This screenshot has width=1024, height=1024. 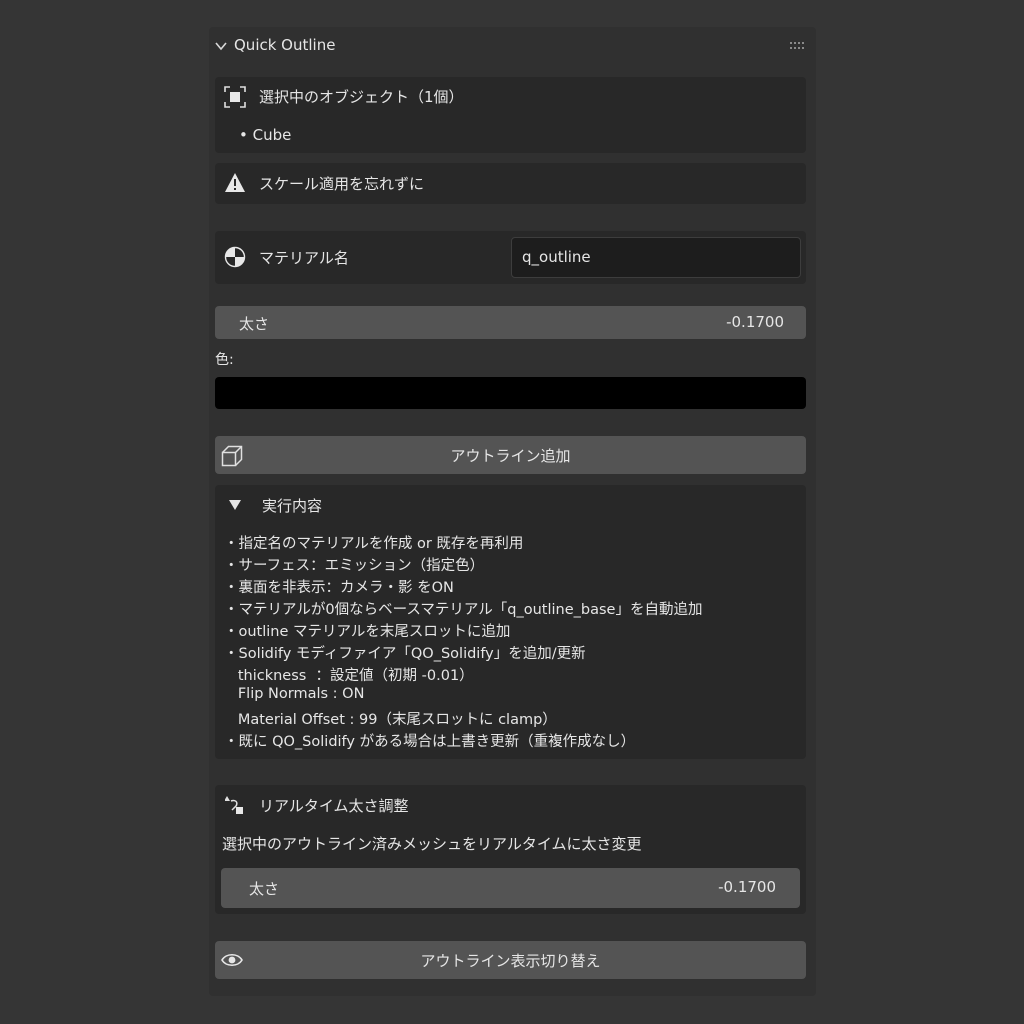 What do you see at coordinates (798, 46) in the screenshot?
I see `drag-grip-icon` at bounding box center [798, 46].